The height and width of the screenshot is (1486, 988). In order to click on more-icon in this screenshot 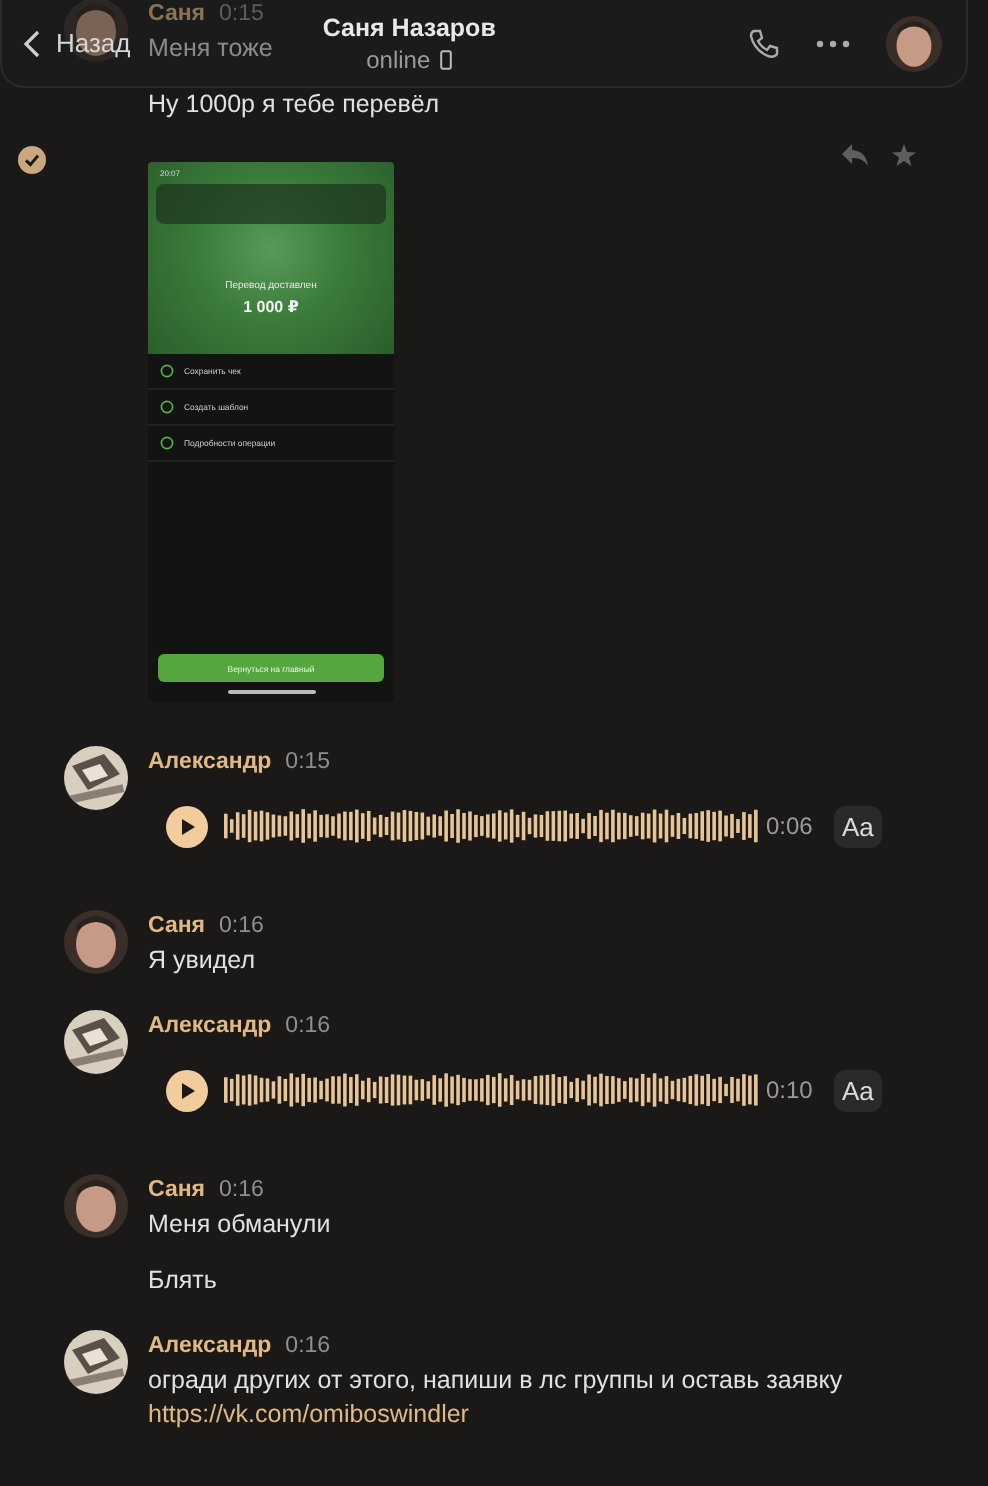, I will do `click(833, 43)`.